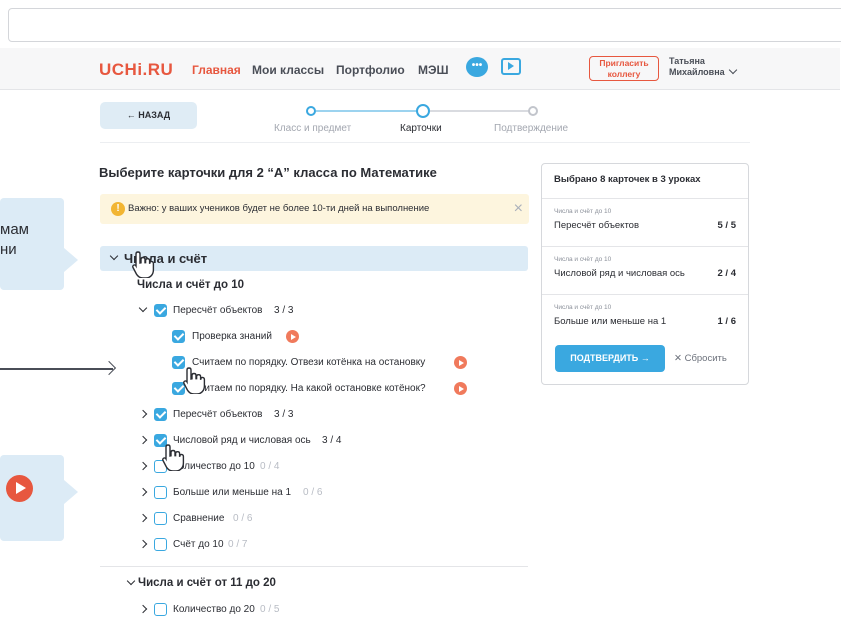  I want to click on invite-colleague-button: Пригласить коллегу, so click(624, 68).